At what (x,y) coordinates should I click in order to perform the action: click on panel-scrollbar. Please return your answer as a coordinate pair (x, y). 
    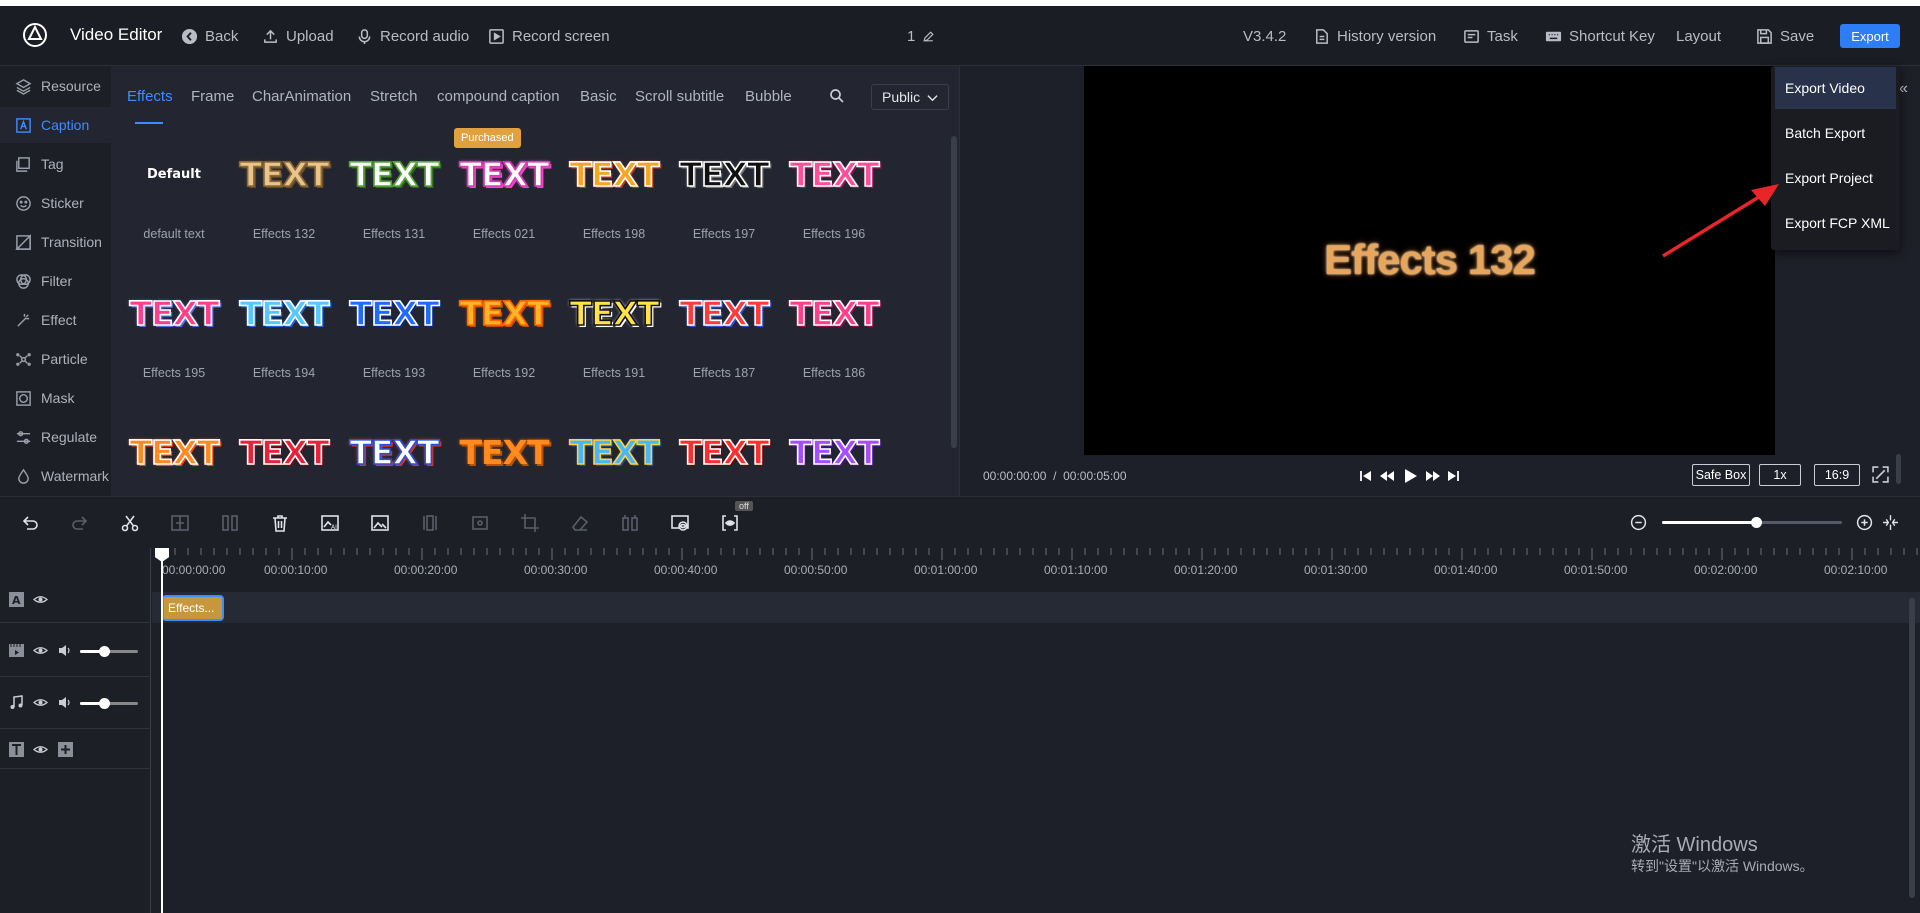
    Looking at the image, I should click on (954, 292).